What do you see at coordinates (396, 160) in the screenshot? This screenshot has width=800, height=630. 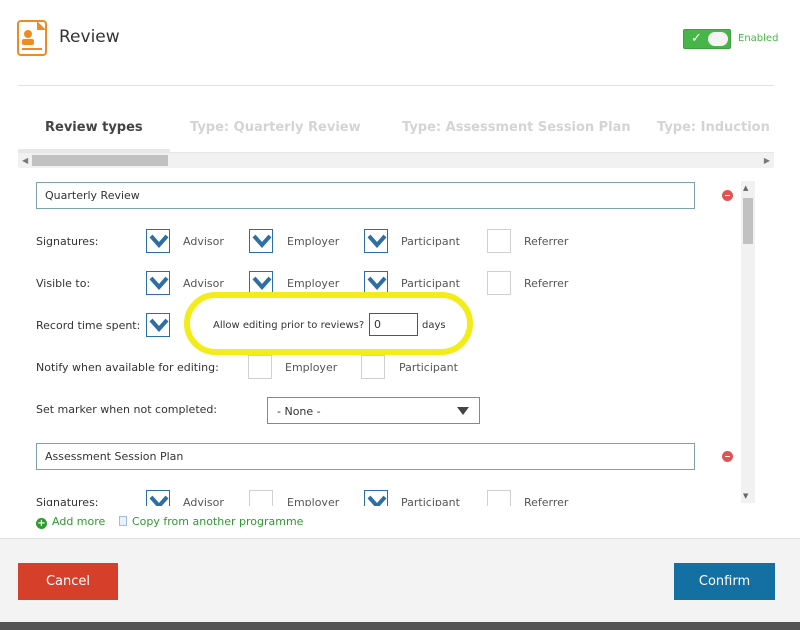 I see `horizontal-scrollbar: ◀ ▶` at bounding box center [396, 160].